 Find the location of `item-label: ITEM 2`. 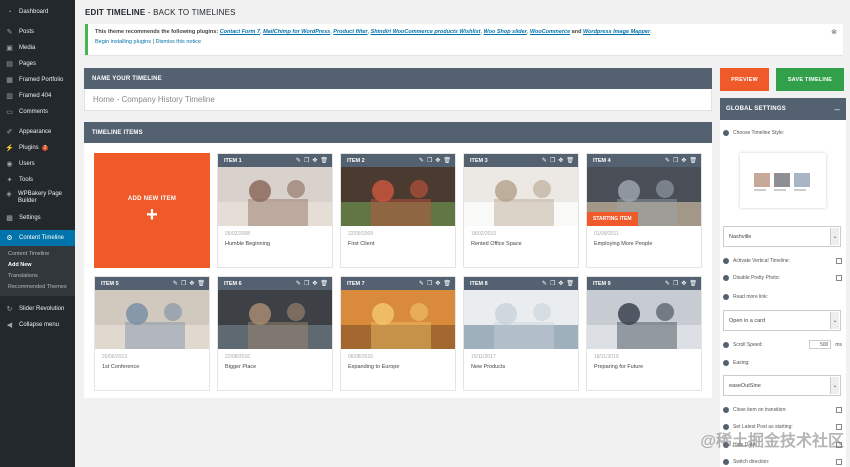

item-label: ITEM 2 is located at coordinates (356, 160).